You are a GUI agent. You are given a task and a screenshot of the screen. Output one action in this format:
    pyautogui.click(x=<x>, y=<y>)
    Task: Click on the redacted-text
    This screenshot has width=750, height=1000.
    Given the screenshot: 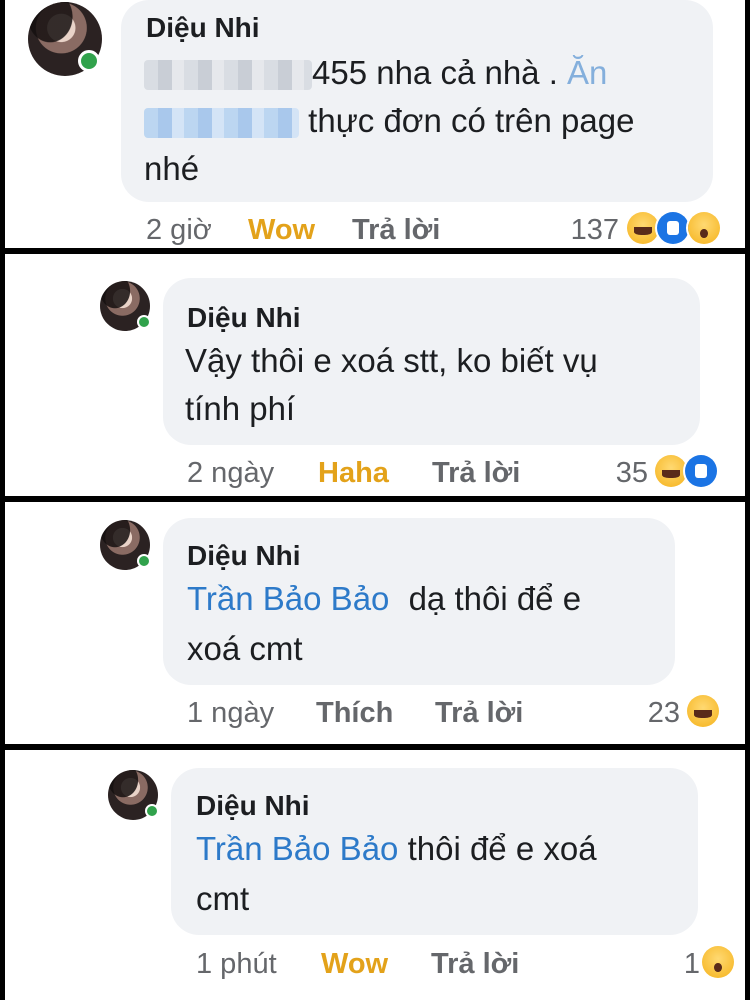 What is the action you would take?
    pyautogui.click(x=228, y=75)
    